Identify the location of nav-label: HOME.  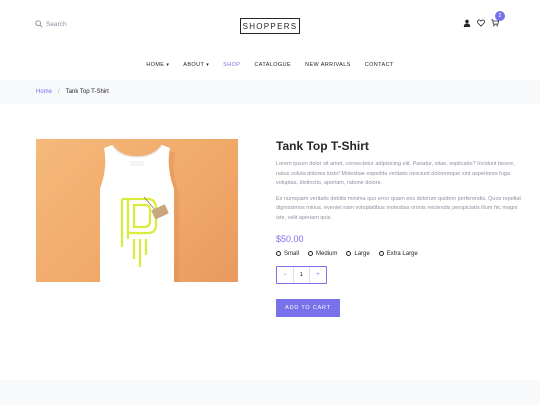
(155, 65).